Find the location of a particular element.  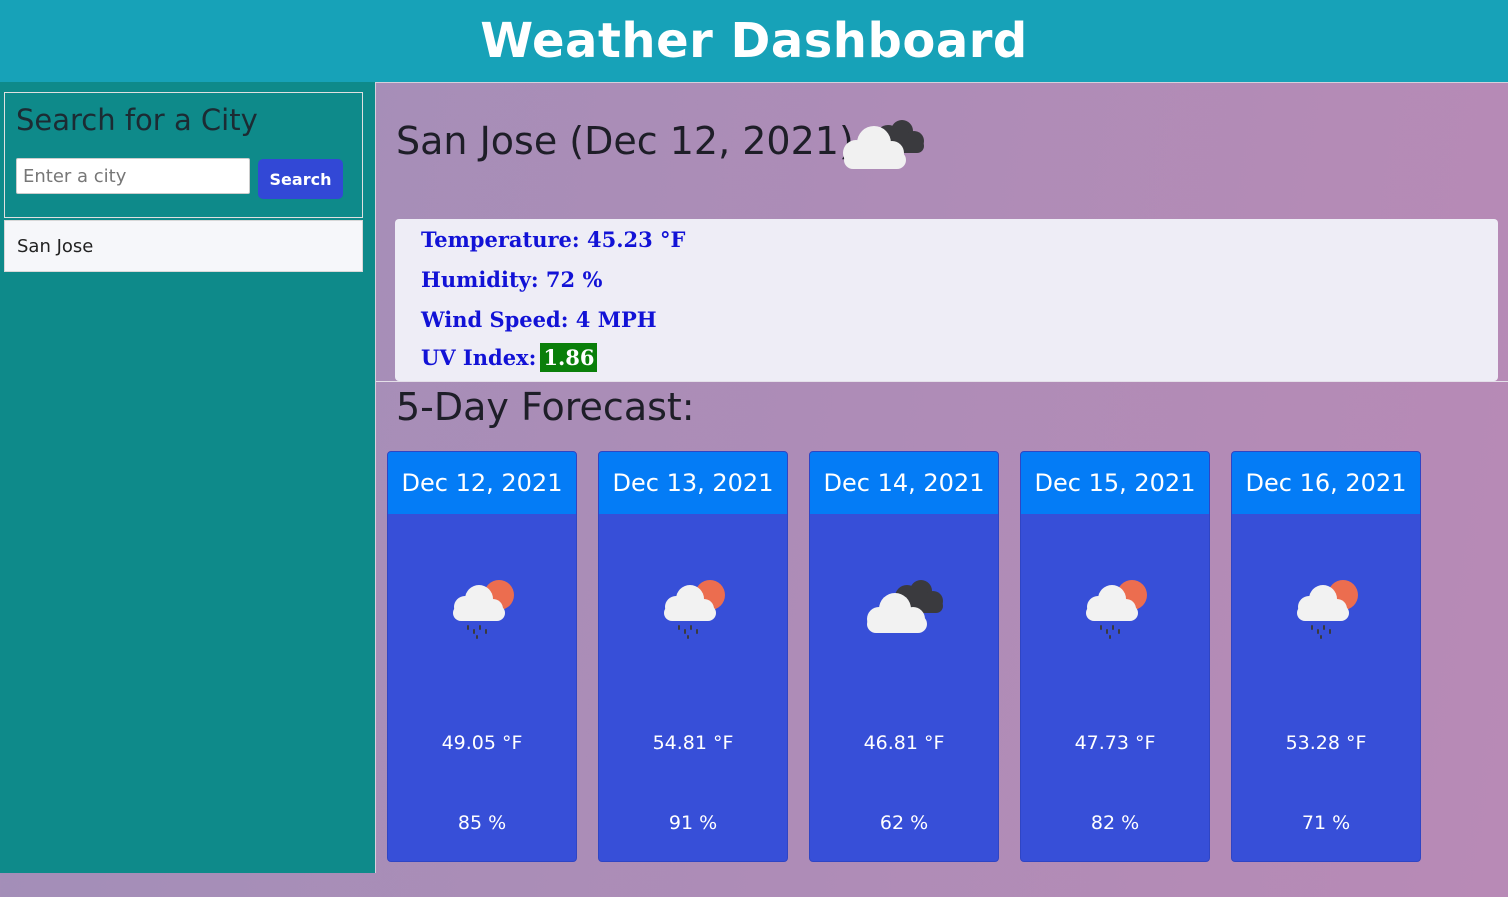

forecast-card: Dec 16, 2021 53.28 °F 71 % is located at coordinates (1326, 656).